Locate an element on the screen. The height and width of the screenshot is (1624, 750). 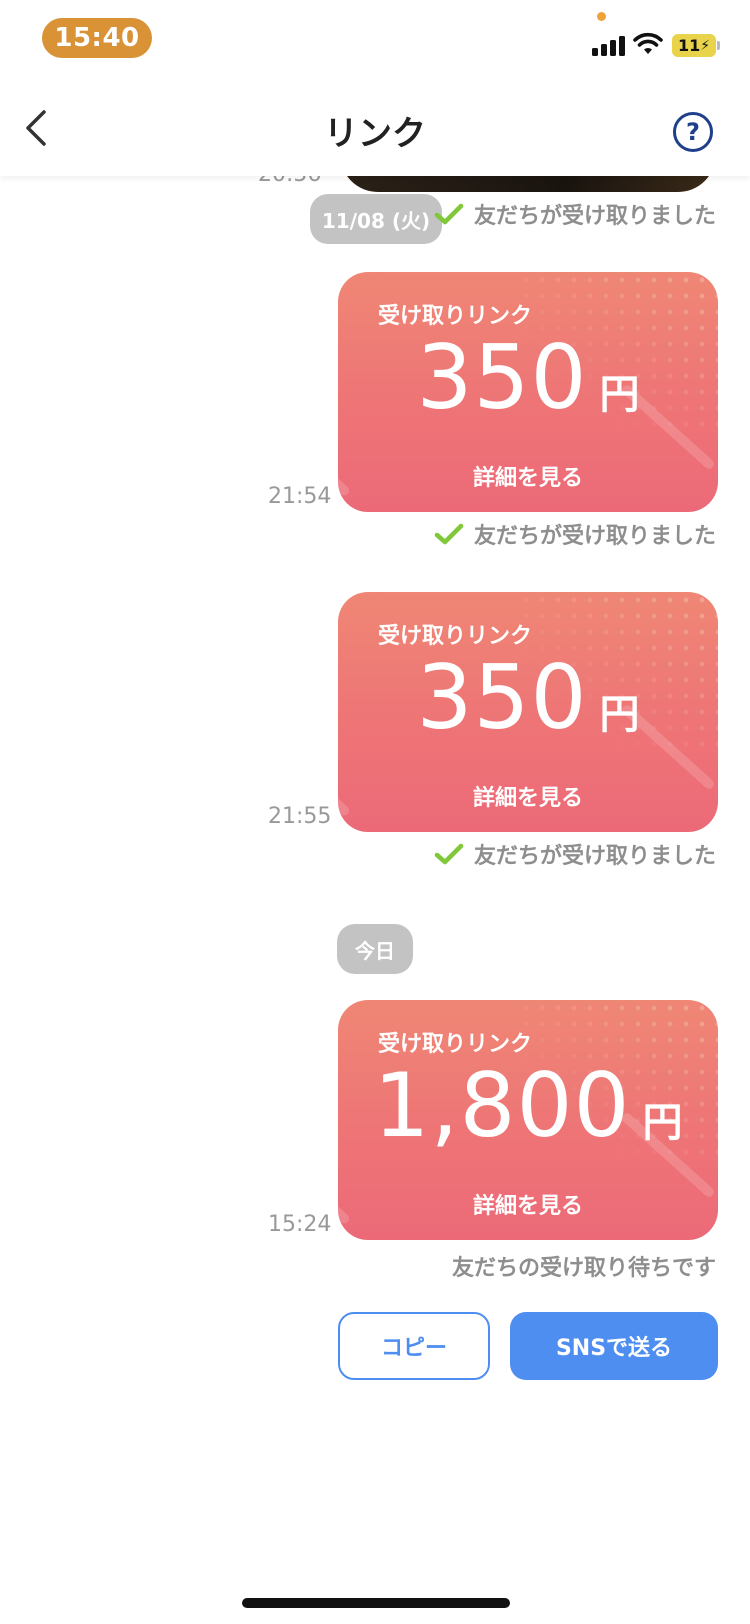
copy-button: コピー is located at coordinates (414, 1346).